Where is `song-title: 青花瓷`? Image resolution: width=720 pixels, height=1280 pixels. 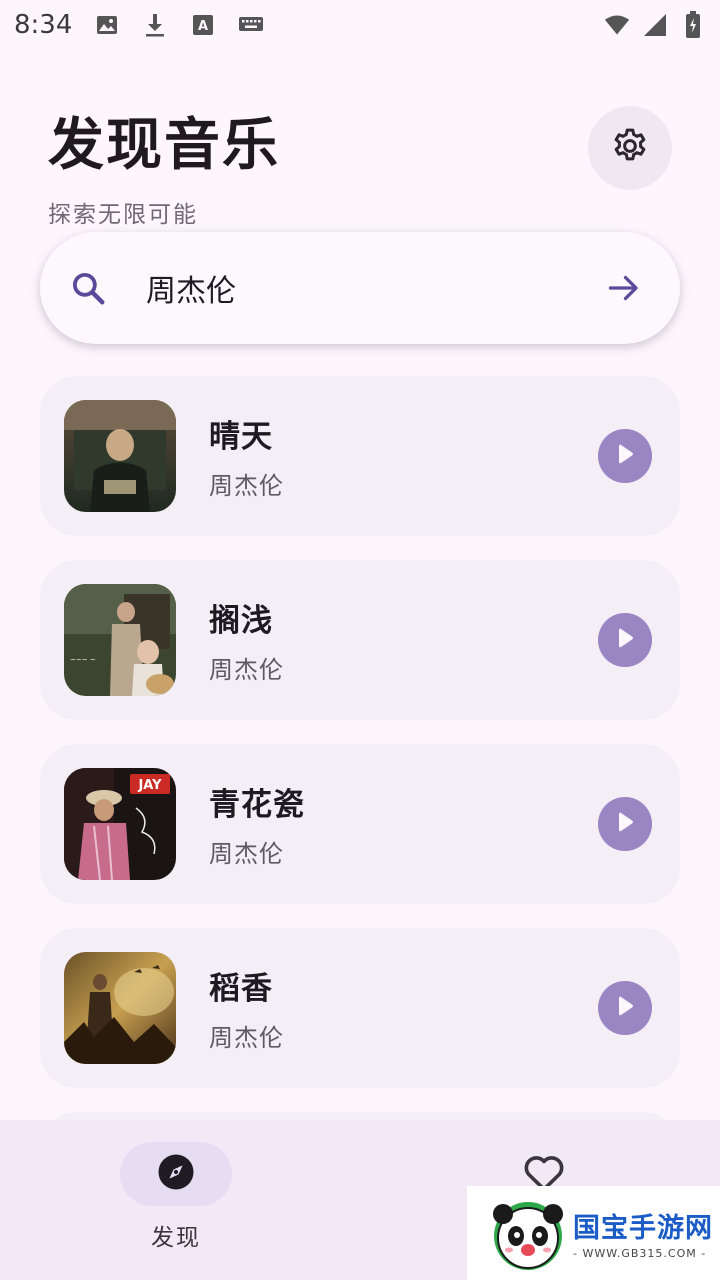 song-title: 青花瓷 is located at coordinates (257, 805).